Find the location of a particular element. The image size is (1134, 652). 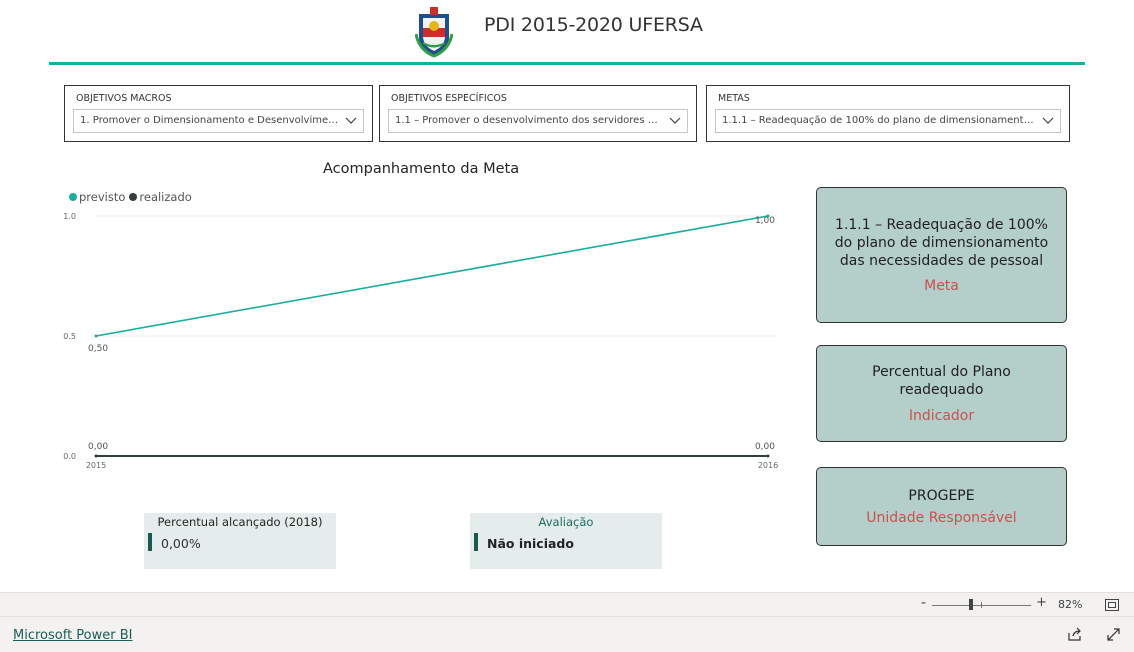

info-card-sub: Indicador is located at coordinates (941, 416).